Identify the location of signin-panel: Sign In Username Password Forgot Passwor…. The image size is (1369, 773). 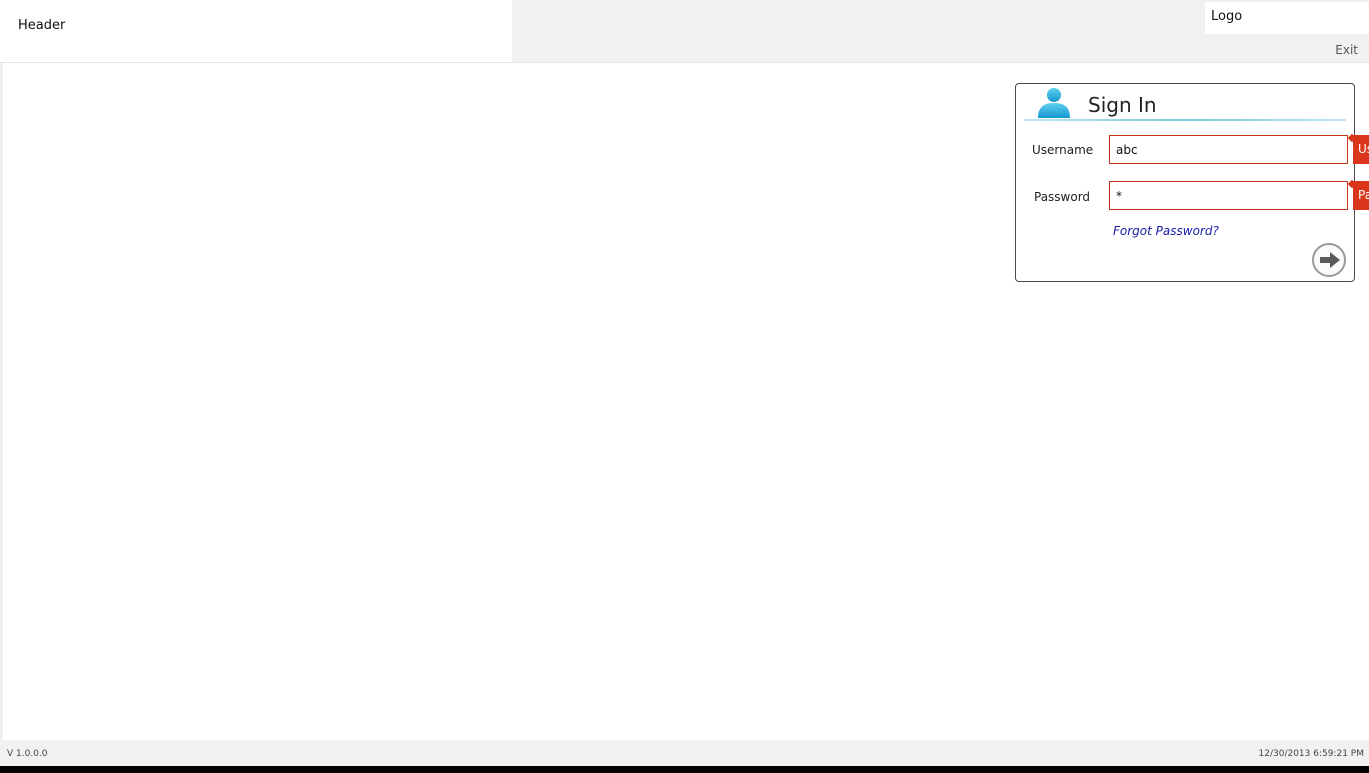
(1185, 182).